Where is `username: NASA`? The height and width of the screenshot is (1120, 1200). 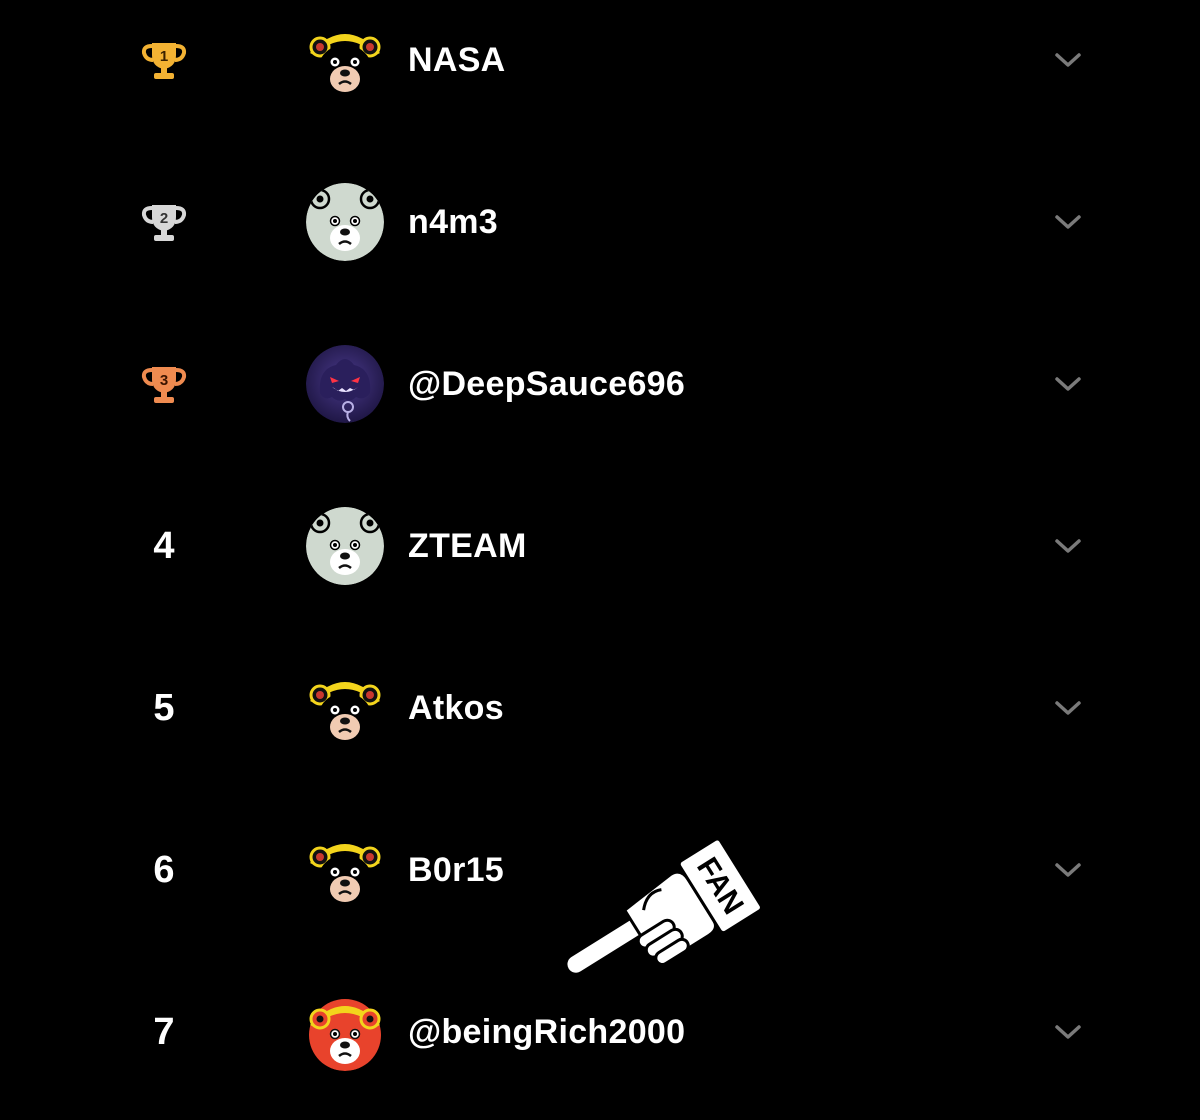
username: NASA is located at coordinates (457, 60).